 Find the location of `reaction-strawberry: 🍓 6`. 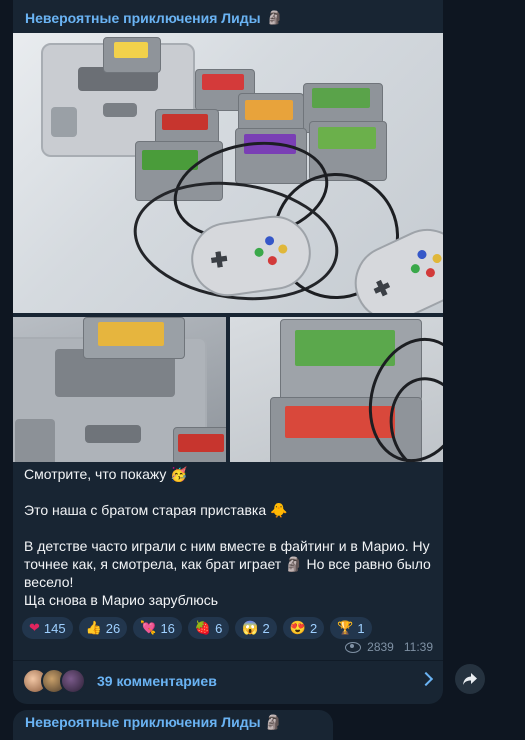

reaction-strawberry: 🍓 6 is located at coordinates (208, 628).